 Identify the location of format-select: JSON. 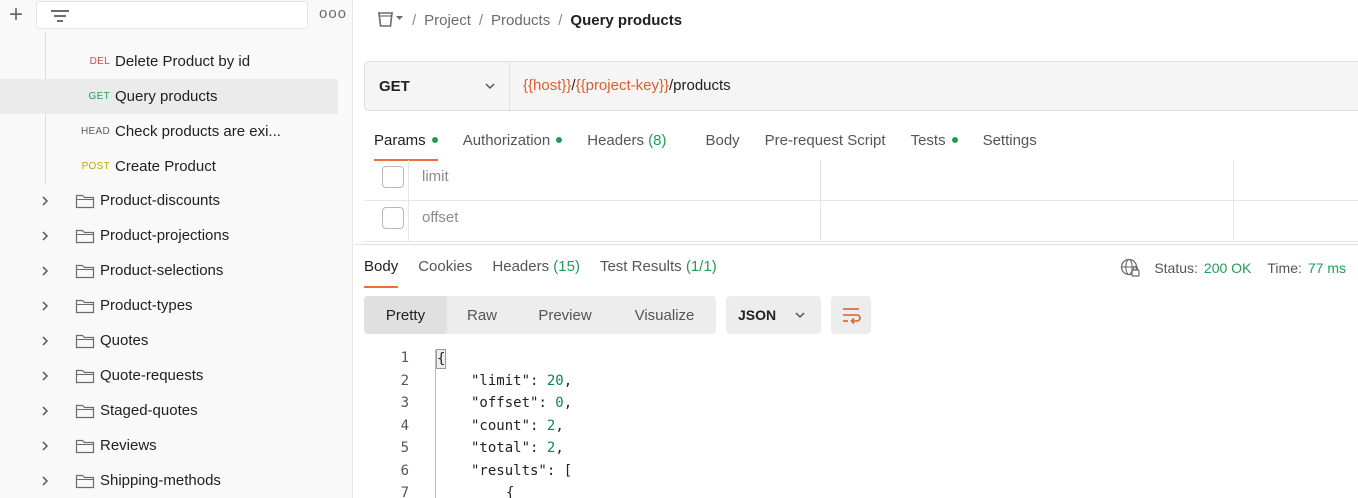
(773, 315).